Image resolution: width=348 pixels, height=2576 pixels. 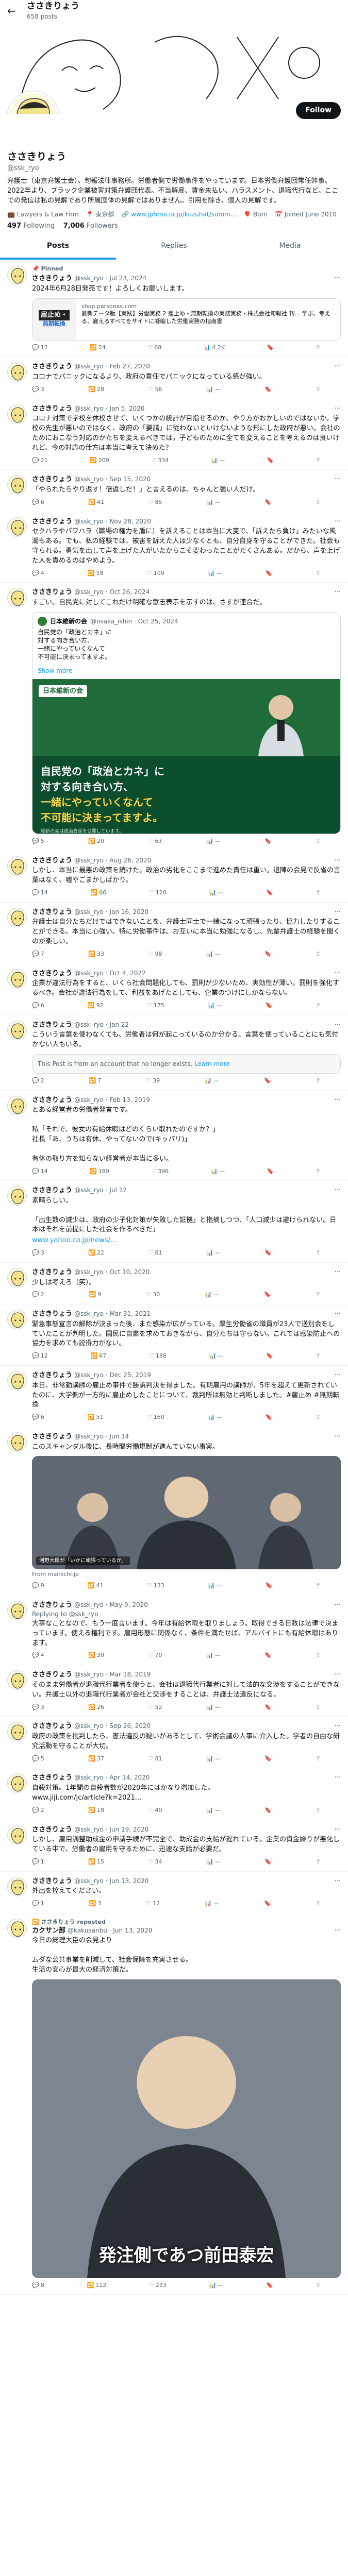 What do you see at coordinates (214, 348) in the screenshot?
I see `views-icon: 📊 4.2K` at bounding box center [214, 348].